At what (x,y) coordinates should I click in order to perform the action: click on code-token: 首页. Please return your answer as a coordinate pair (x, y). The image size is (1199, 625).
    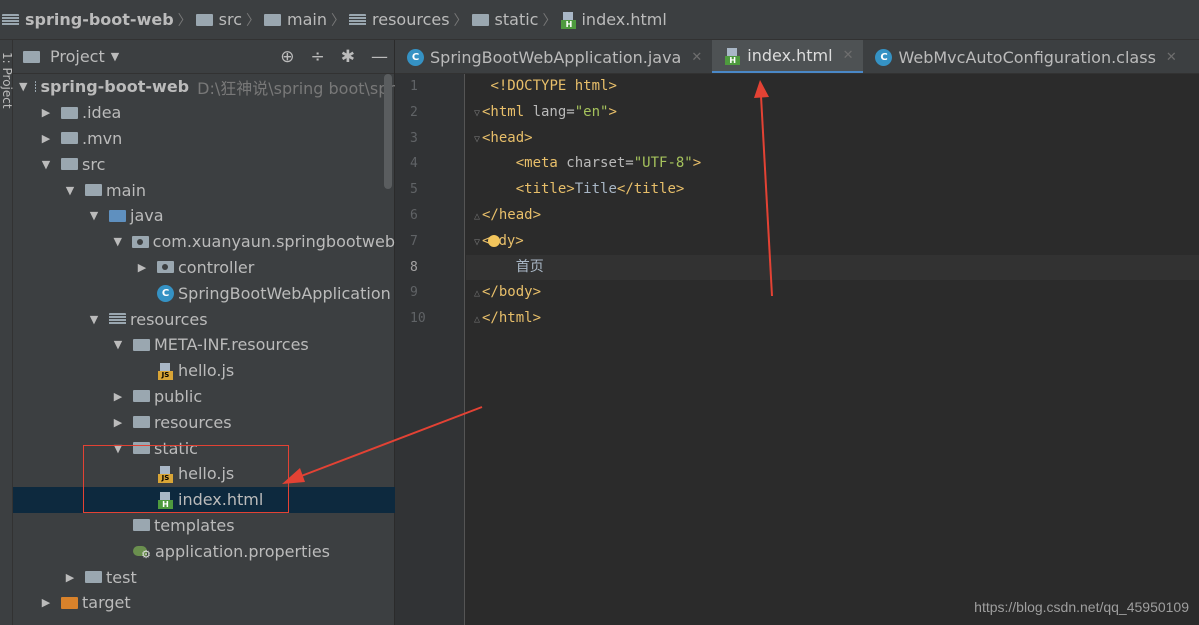
    Looking at the image, I should click on (529, 266).